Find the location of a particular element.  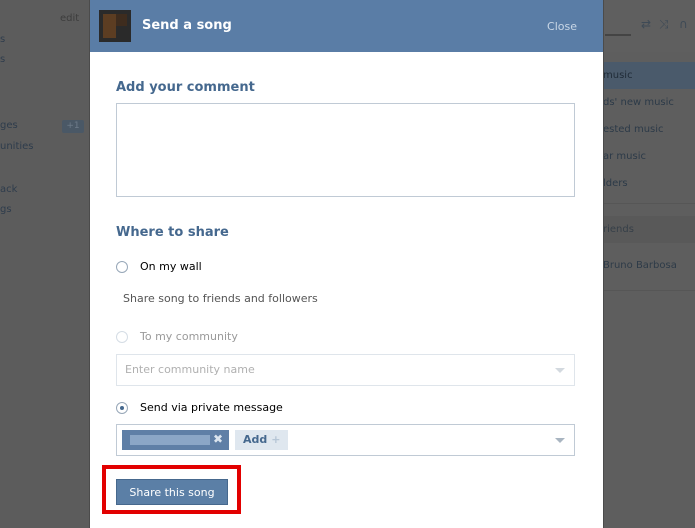

add-recipient-button: Add + is located at coordinates (262, 440).